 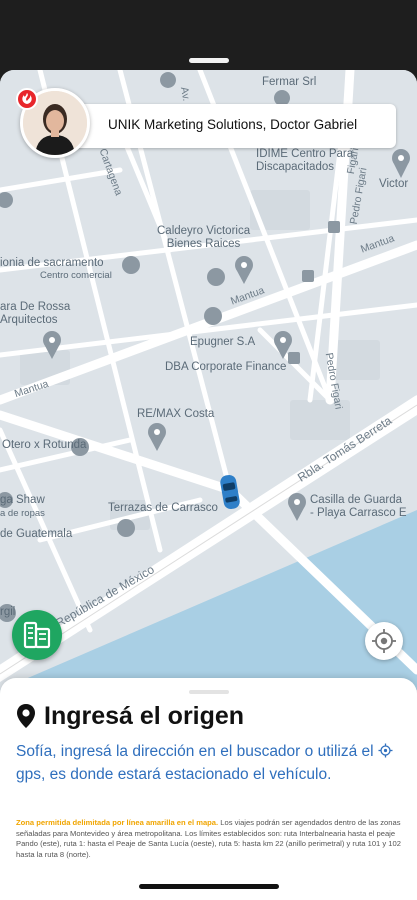 What do you see at coordinates (22, 513) in the screenshot?
I see `poi-tienda-ropa: a de ropas` at bounding box center [22, 513].